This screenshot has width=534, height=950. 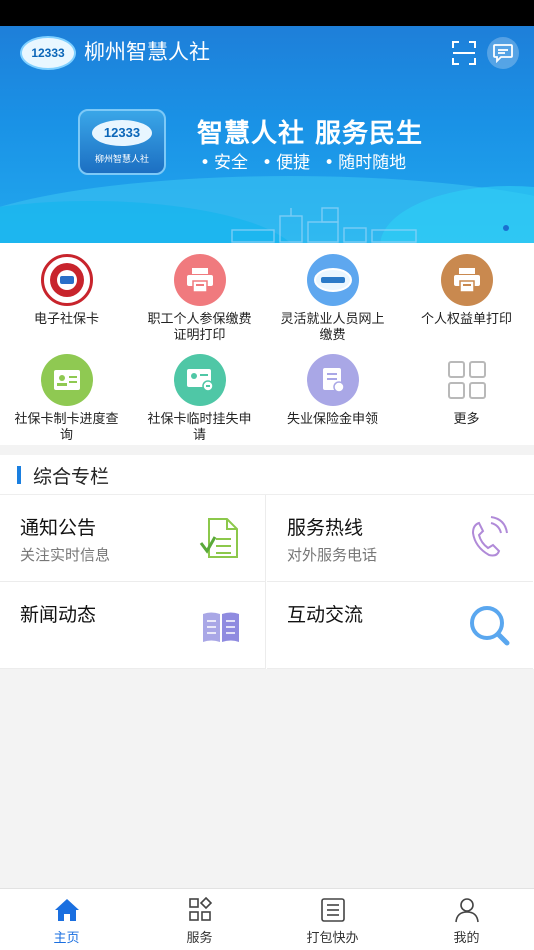 I want to click on service-more: 更多, so click(x=466, y=391).